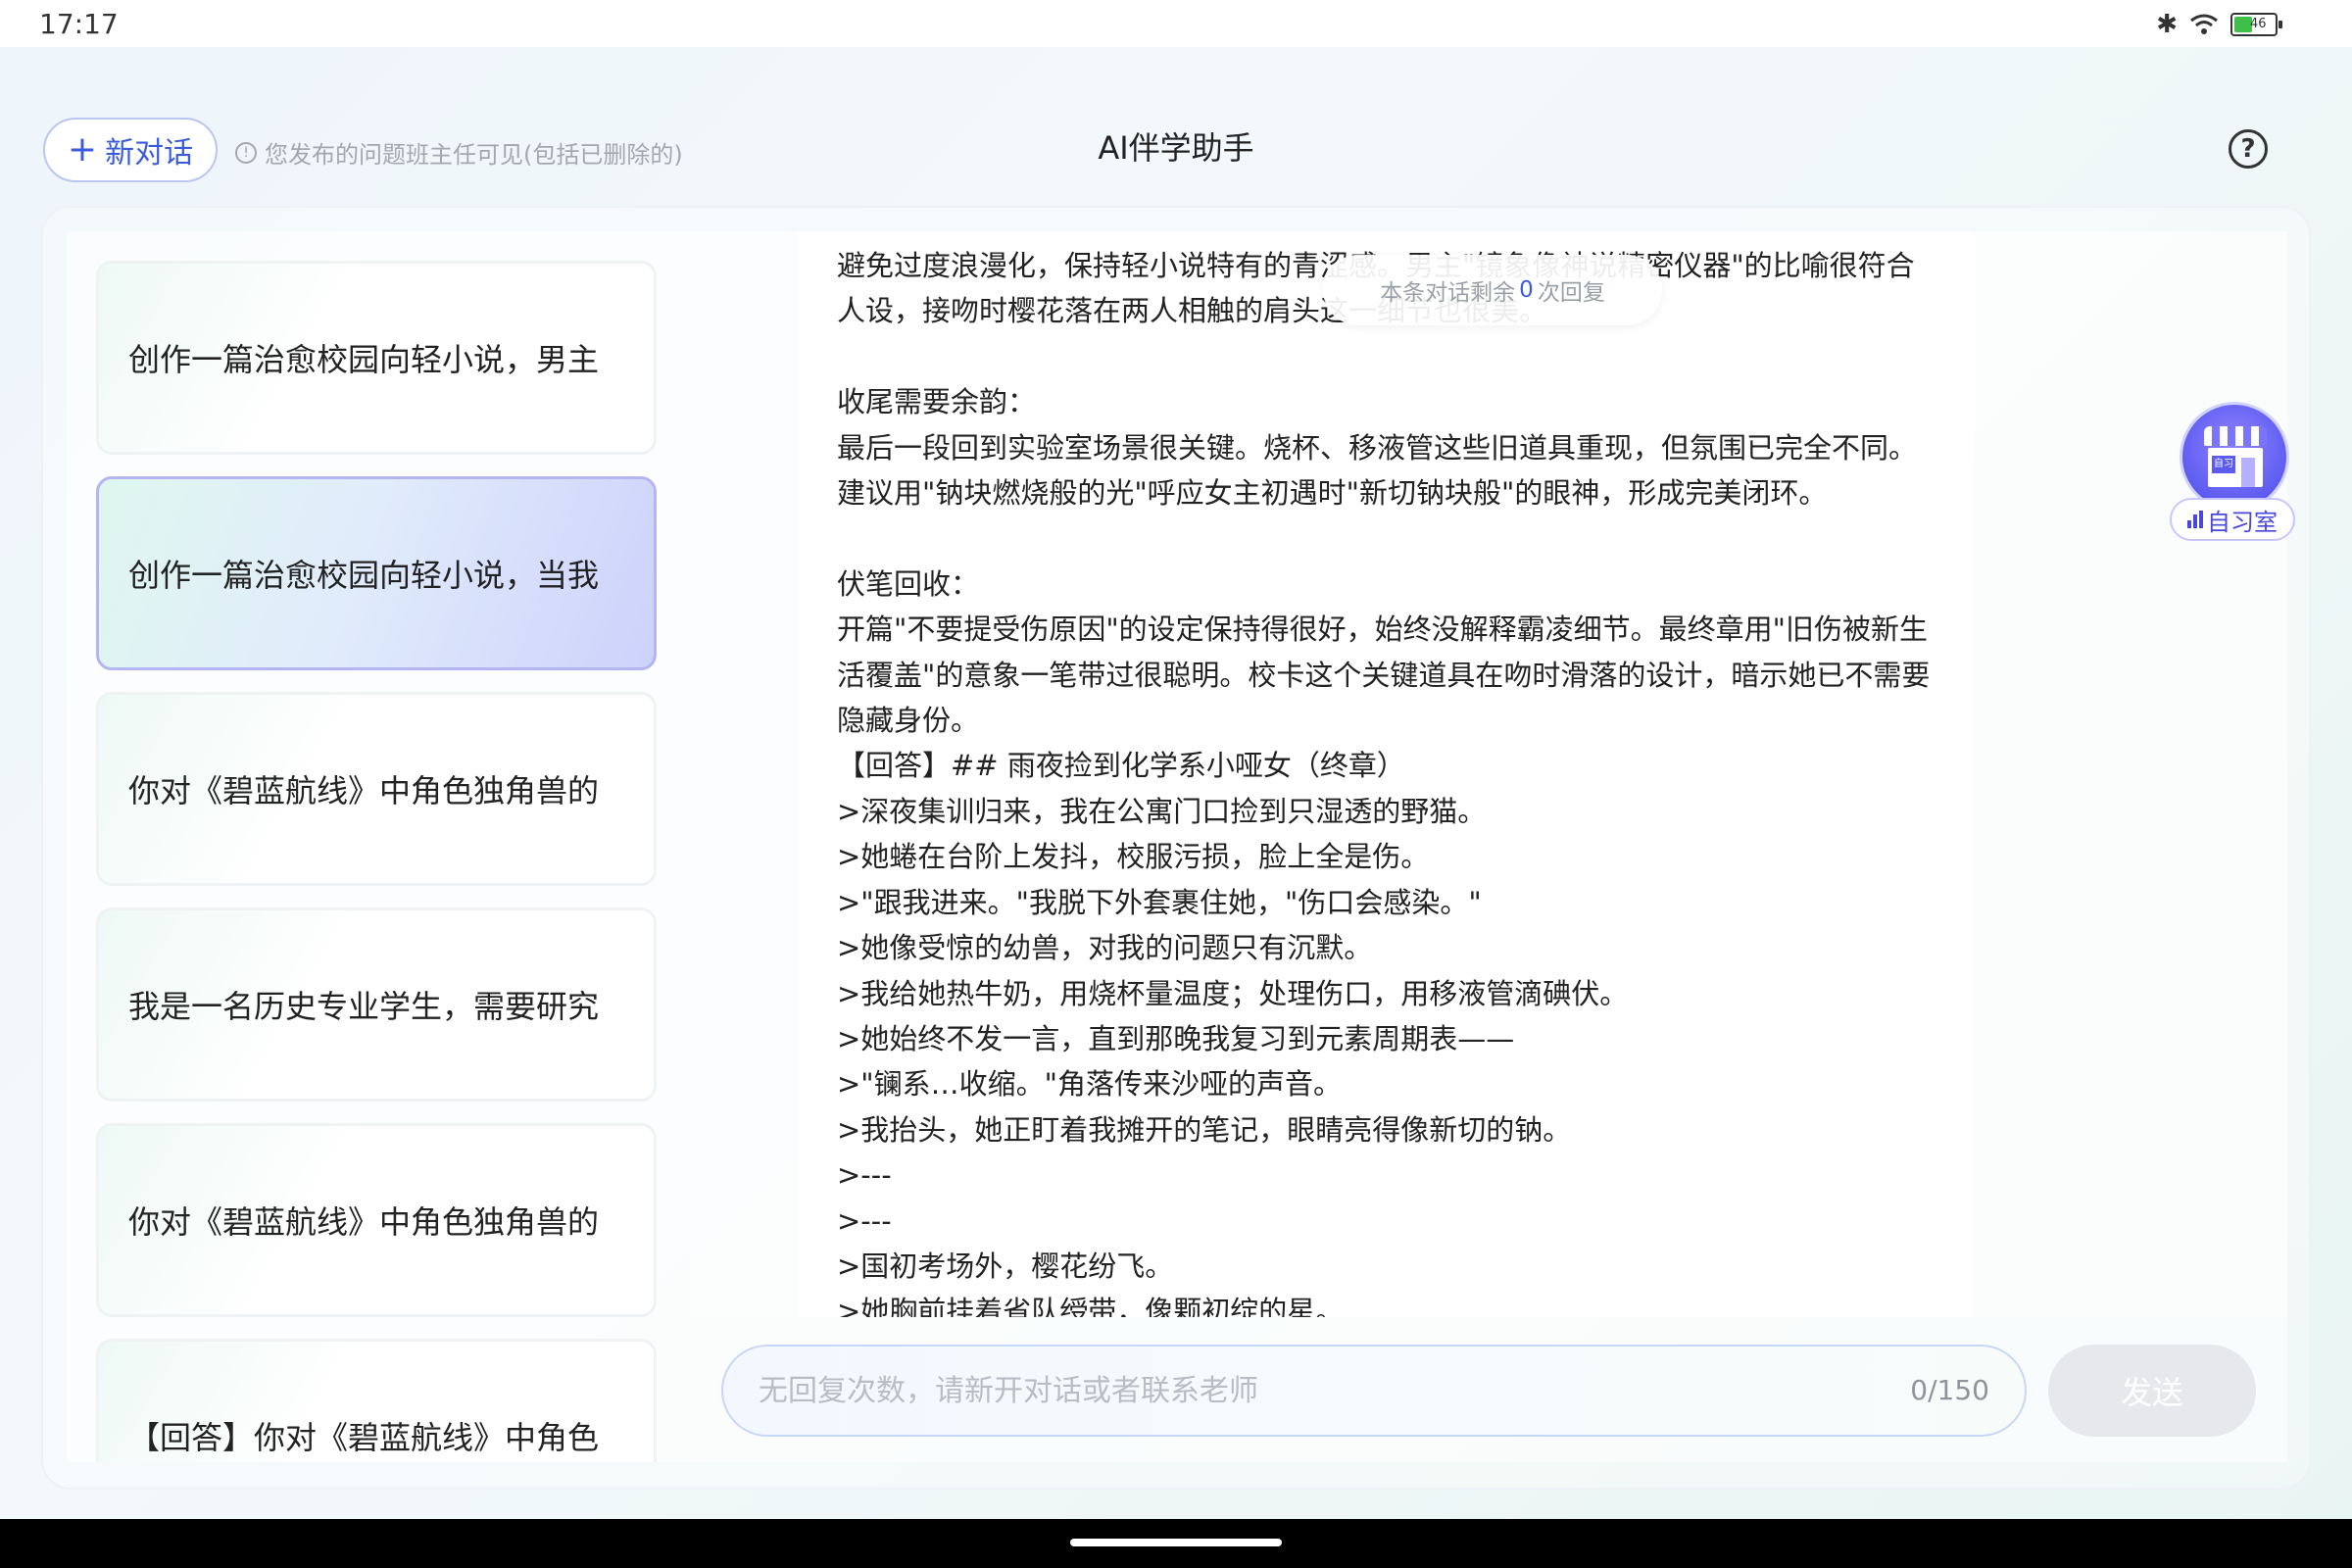 The height and width of the screenshot is (1568, 2352). What do you see at coordinates (1526, 290) in the screenshot?
I see `remaining-count: 0` at bounding box center [1526, 290].